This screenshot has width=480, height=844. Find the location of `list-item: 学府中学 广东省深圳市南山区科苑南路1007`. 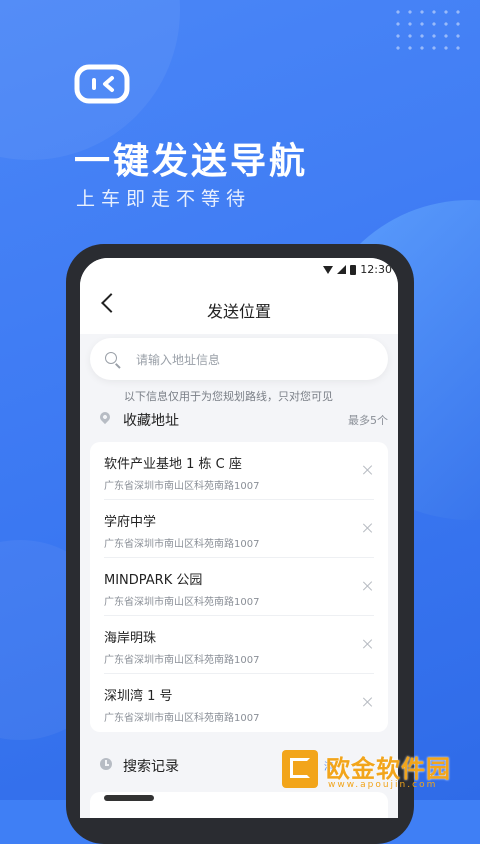

list-item: 学府中学 广东省深圳市南山区科苑南路1007 is located at coordinates (239, 529).